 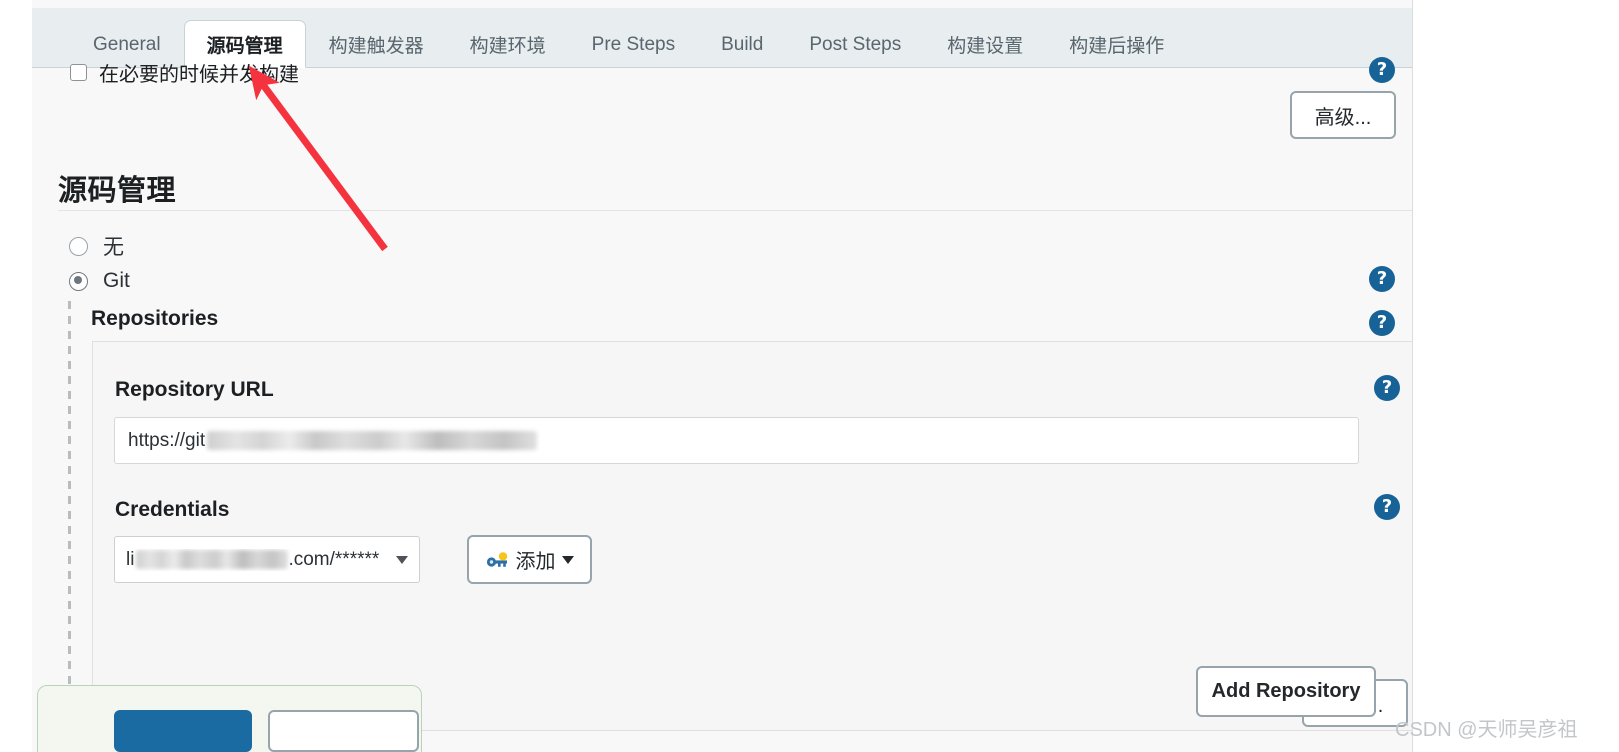 I want to click on tab-label: 构建设置, so click(x=985, y=46).